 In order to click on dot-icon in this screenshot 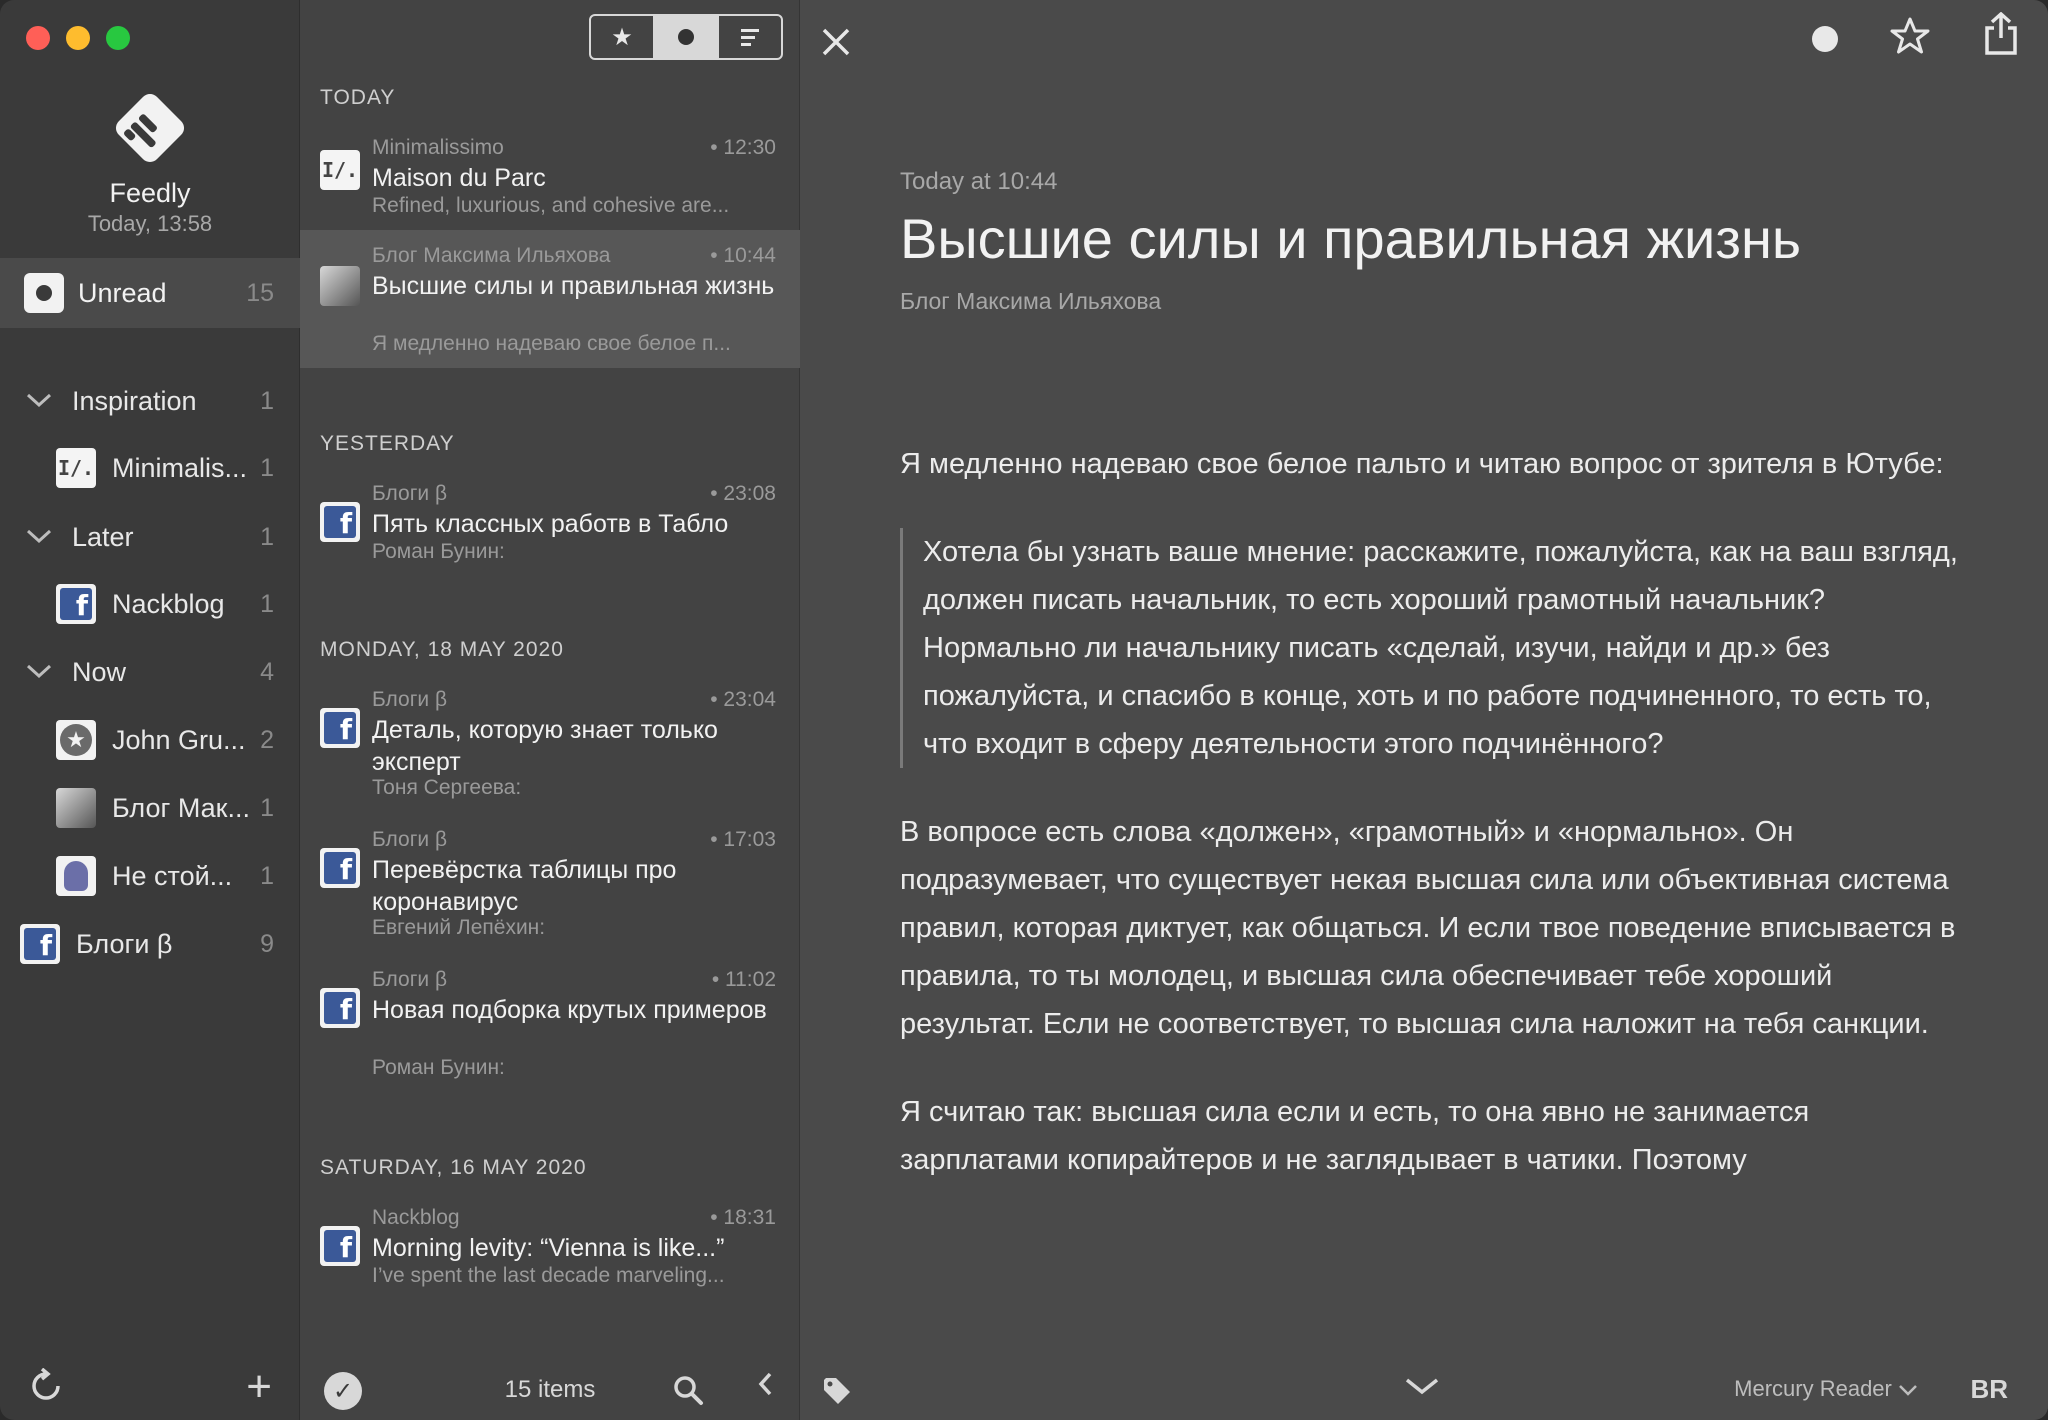, I will do `click(686, 37)`.